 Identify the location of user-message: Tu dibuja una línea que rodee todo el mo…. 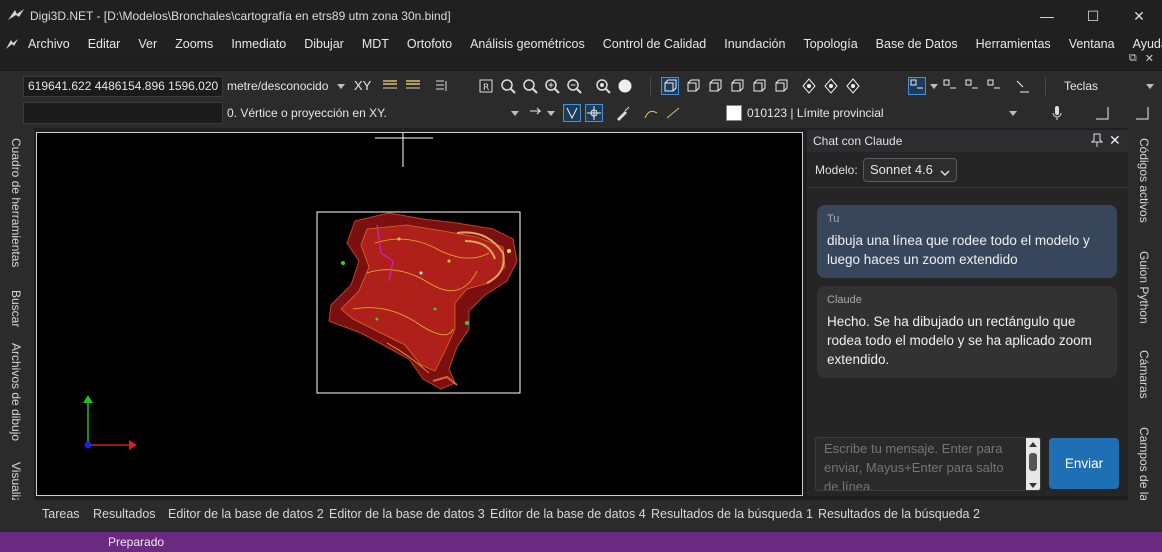
(967, 241).